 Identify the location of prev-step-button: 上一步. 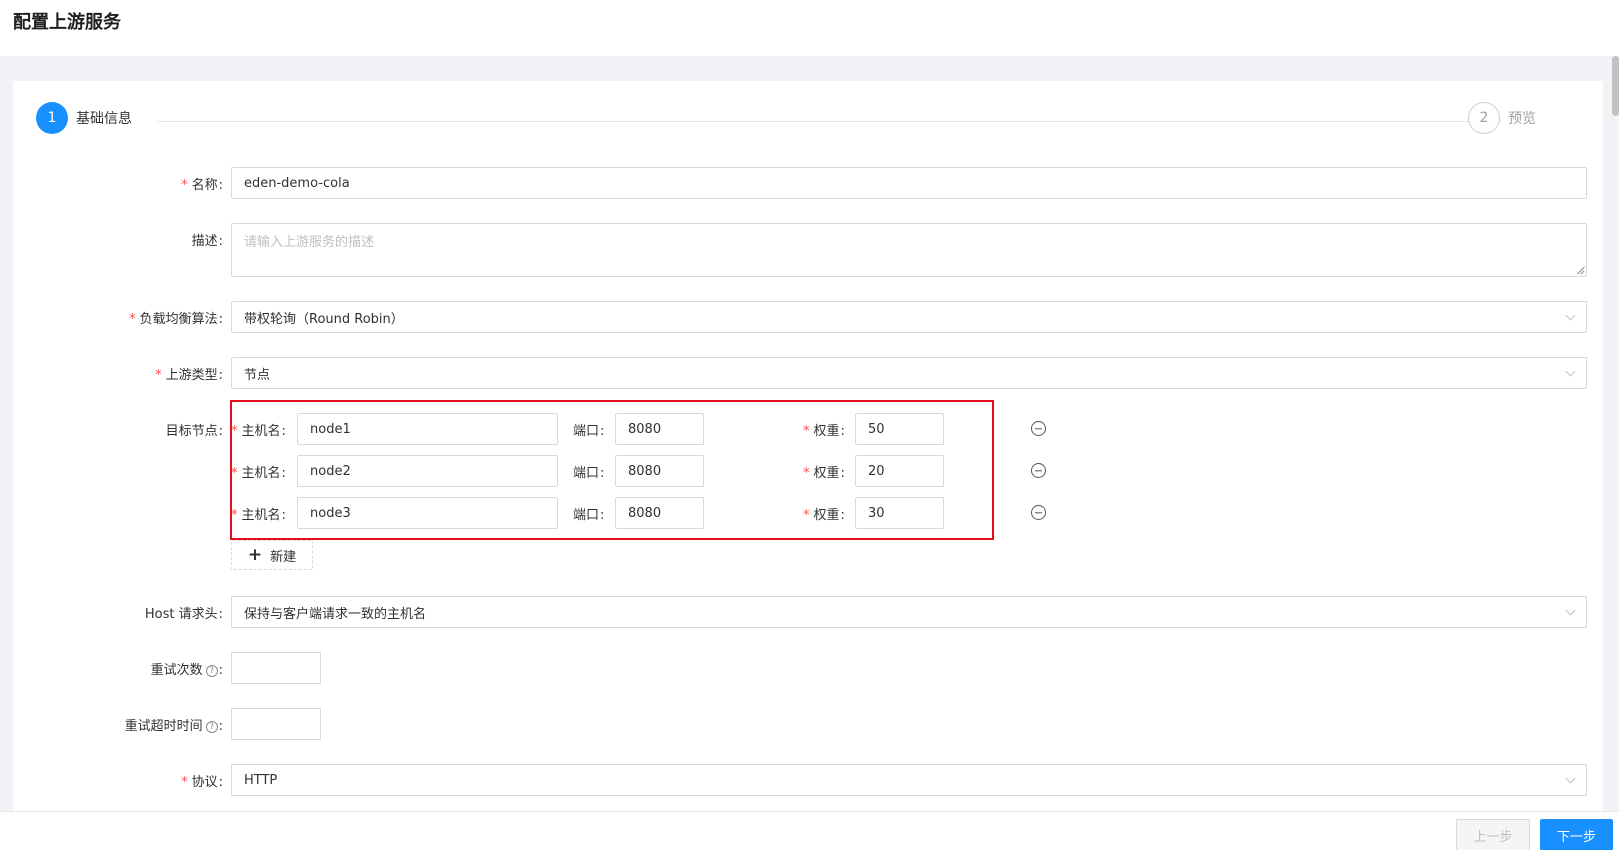
(1493, 834).